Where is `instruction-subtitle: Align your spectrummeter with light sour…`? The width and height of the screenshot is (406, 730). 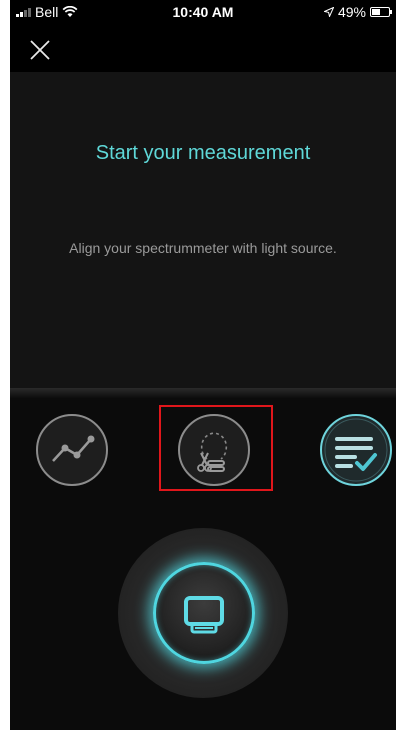 instruction-subtitle: Align your spectrummeter with light sour… is located at coordinates (203, 248).